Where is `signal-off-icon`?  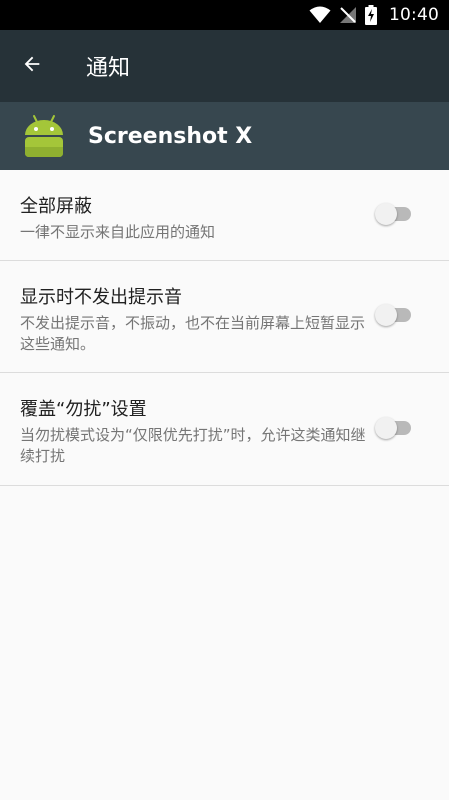
signal-off-icon is located at coordinates (348, 15).